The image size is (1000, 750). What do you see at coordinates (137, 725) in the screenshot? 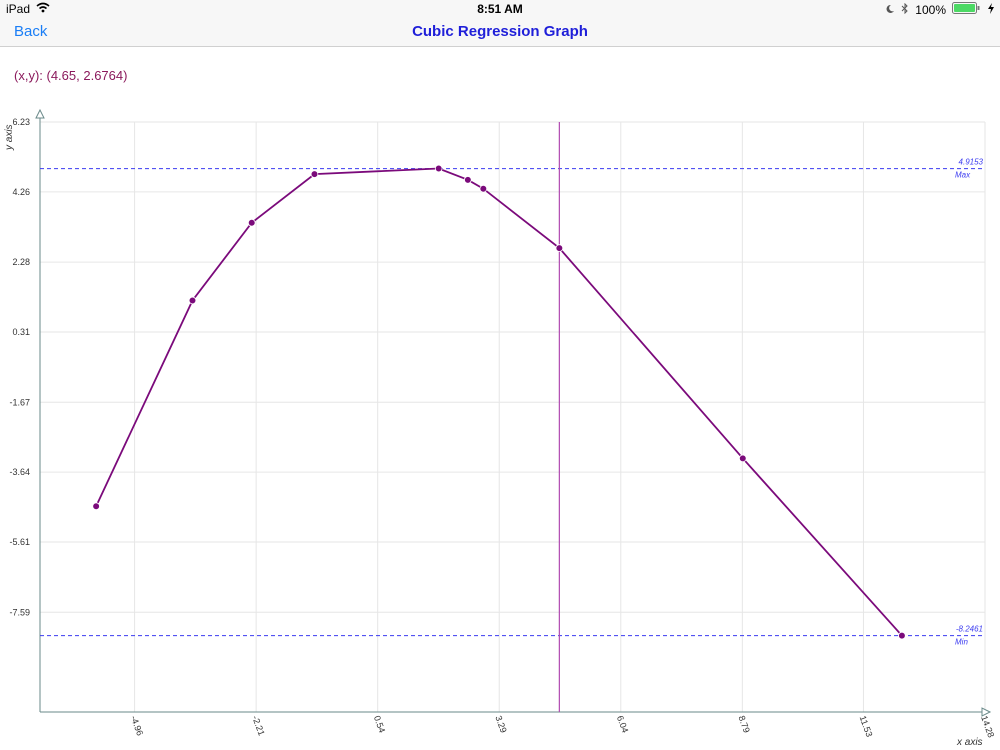
I see `x-tick-label: -4.96` at bounding box center [137, 725].